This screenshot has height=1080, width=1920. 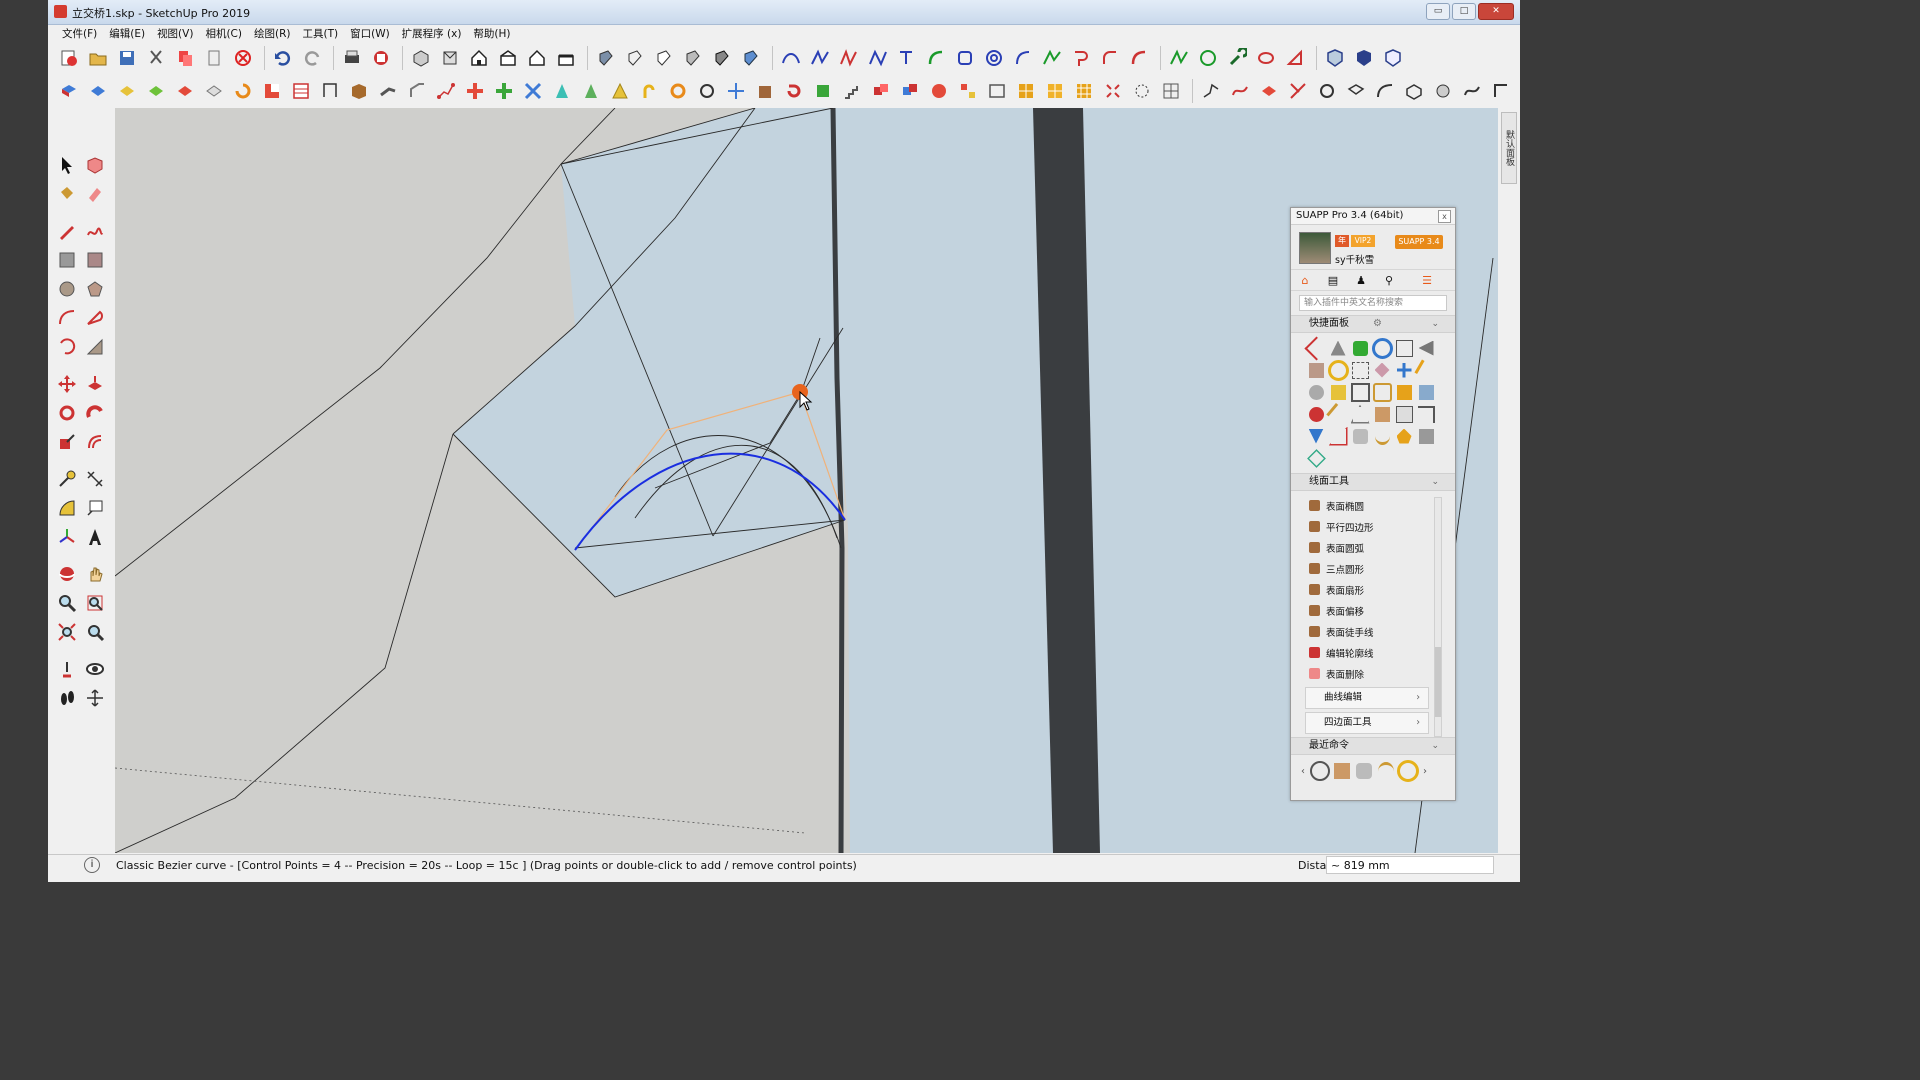 I want to click on list-item: 编辑轮廓线, so click(x=1373, y=652).